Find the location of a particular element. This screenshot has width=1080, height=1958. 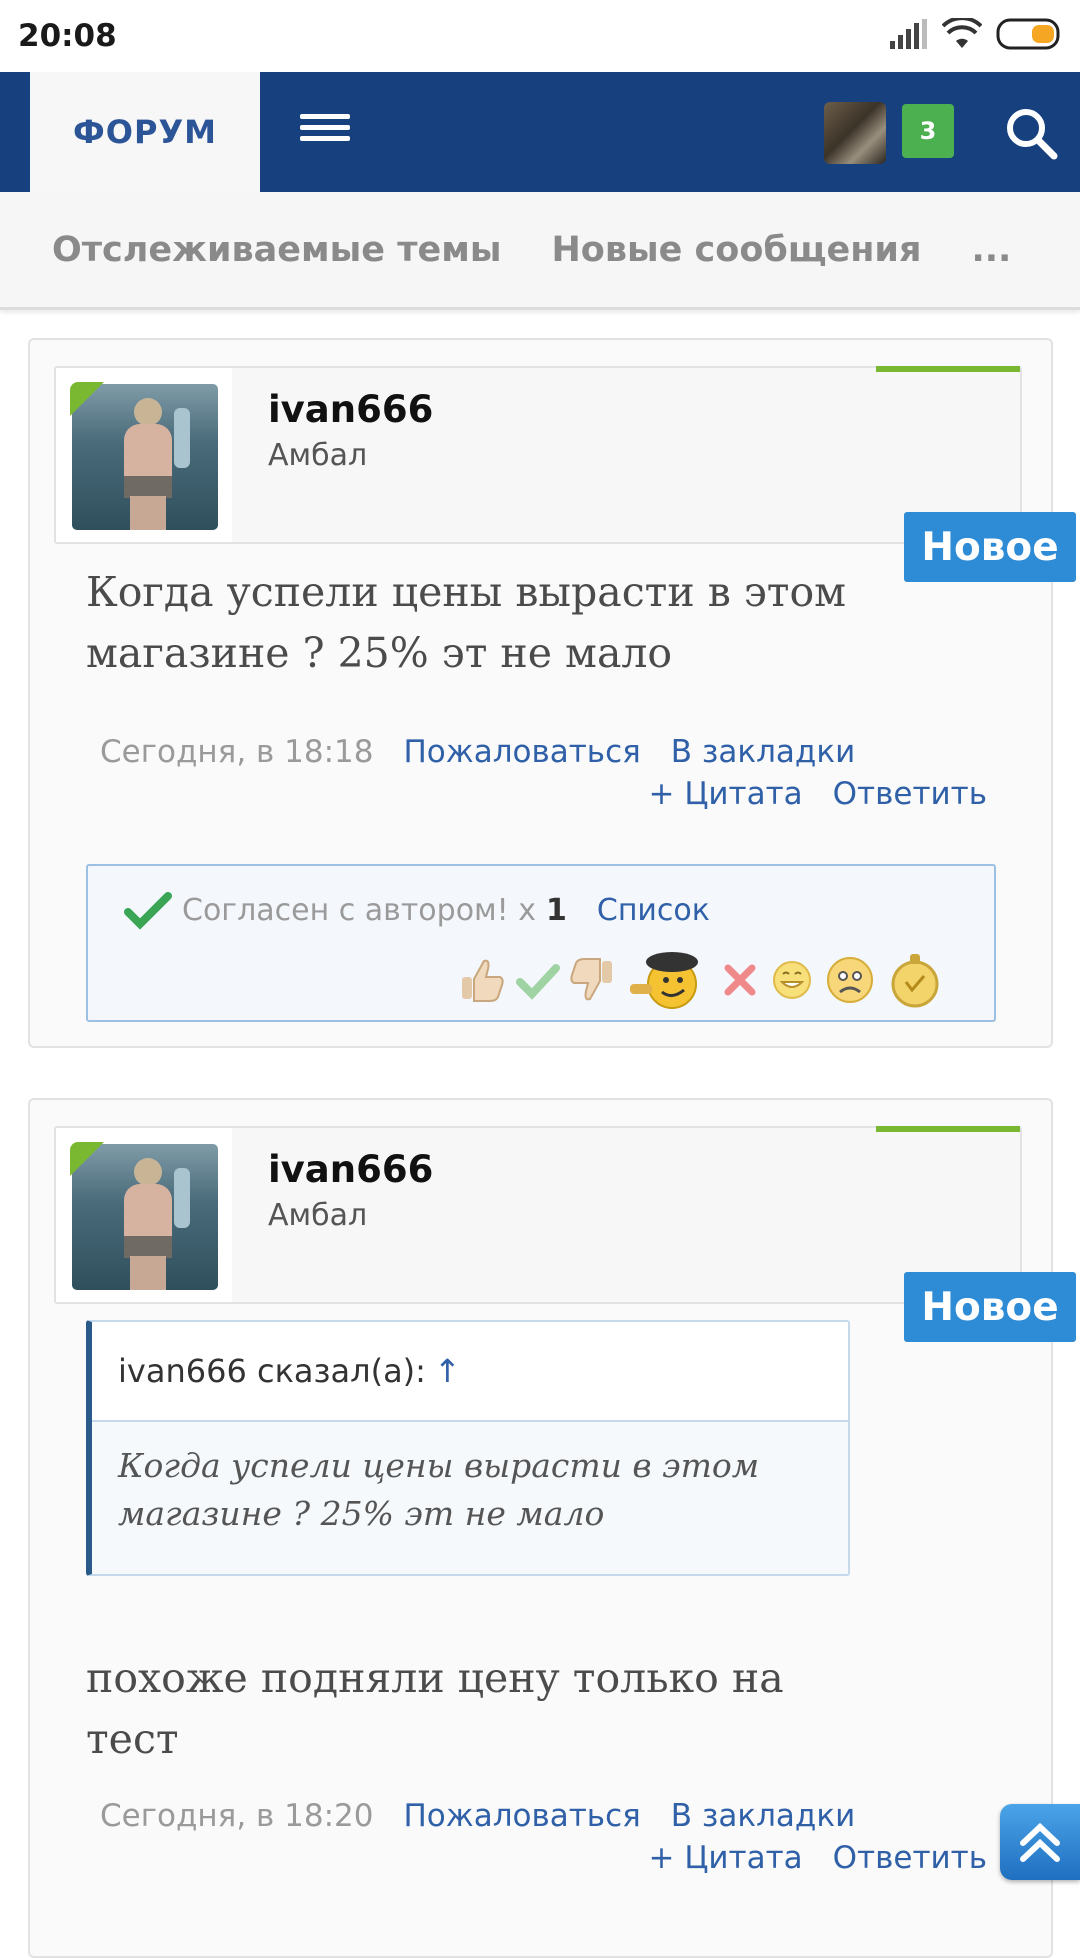

likes-summary: Согласен с автором! x 1 Список is located at coordinates (541, 943).